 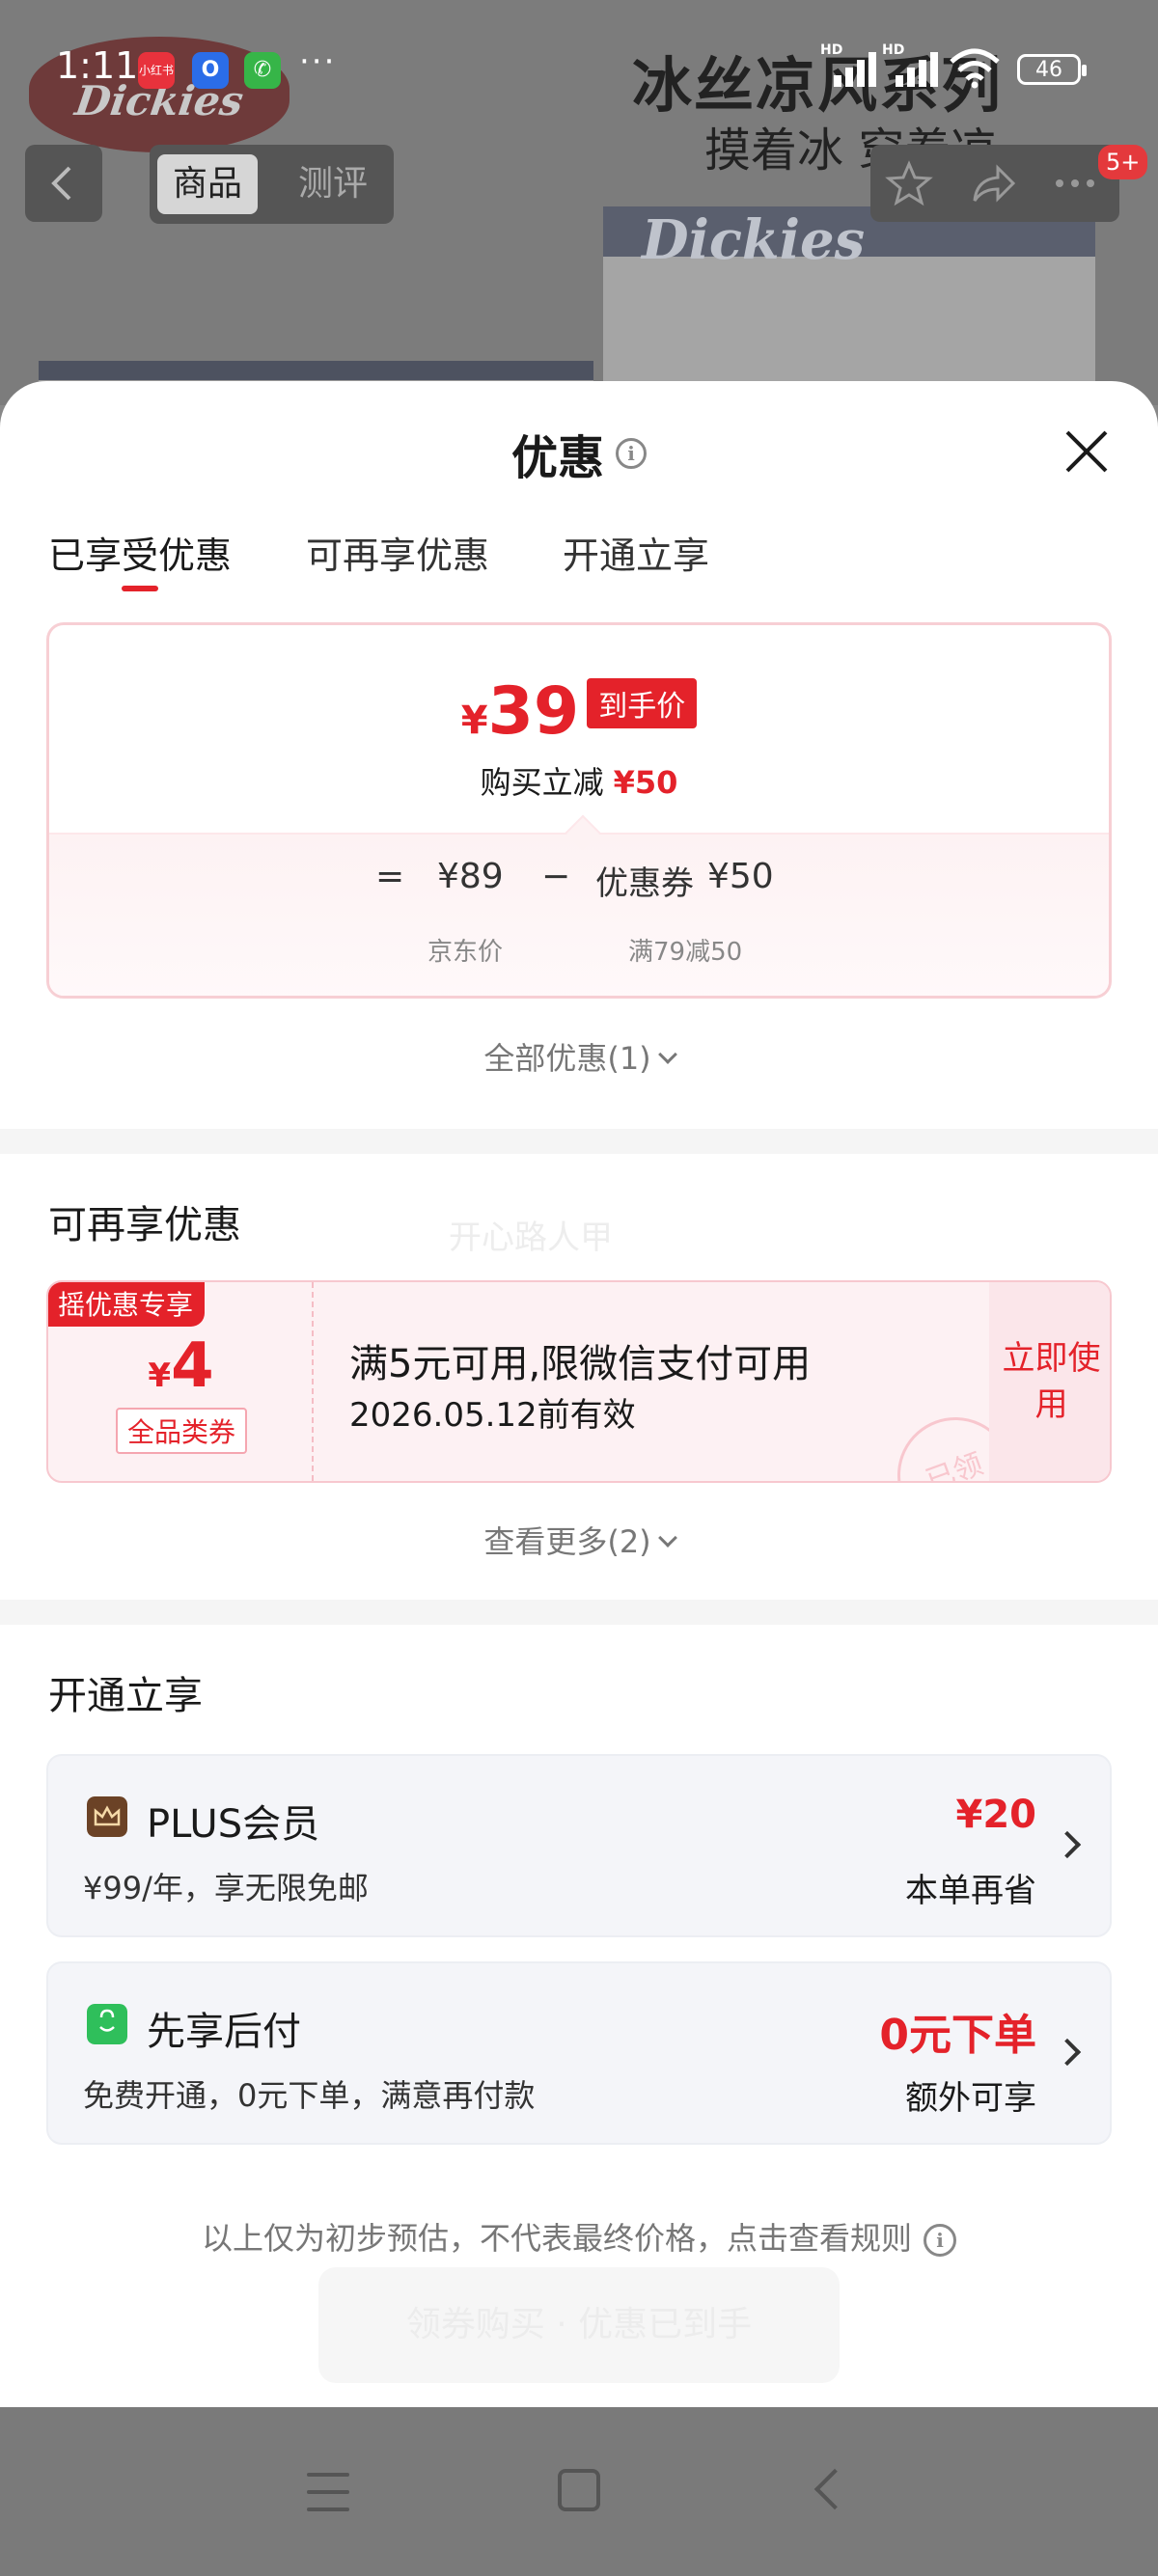 I want to click on back-button, so click(x=63, y=184).